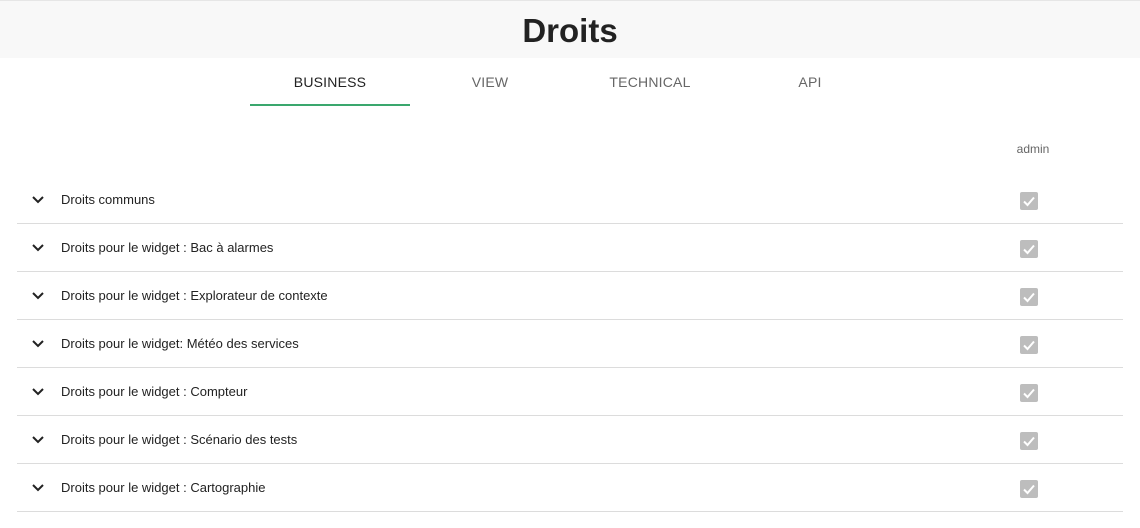 The width and height of the screenshot is (1140, 528). I want to click on tab-business: BUSINESS, so click(330, 82).